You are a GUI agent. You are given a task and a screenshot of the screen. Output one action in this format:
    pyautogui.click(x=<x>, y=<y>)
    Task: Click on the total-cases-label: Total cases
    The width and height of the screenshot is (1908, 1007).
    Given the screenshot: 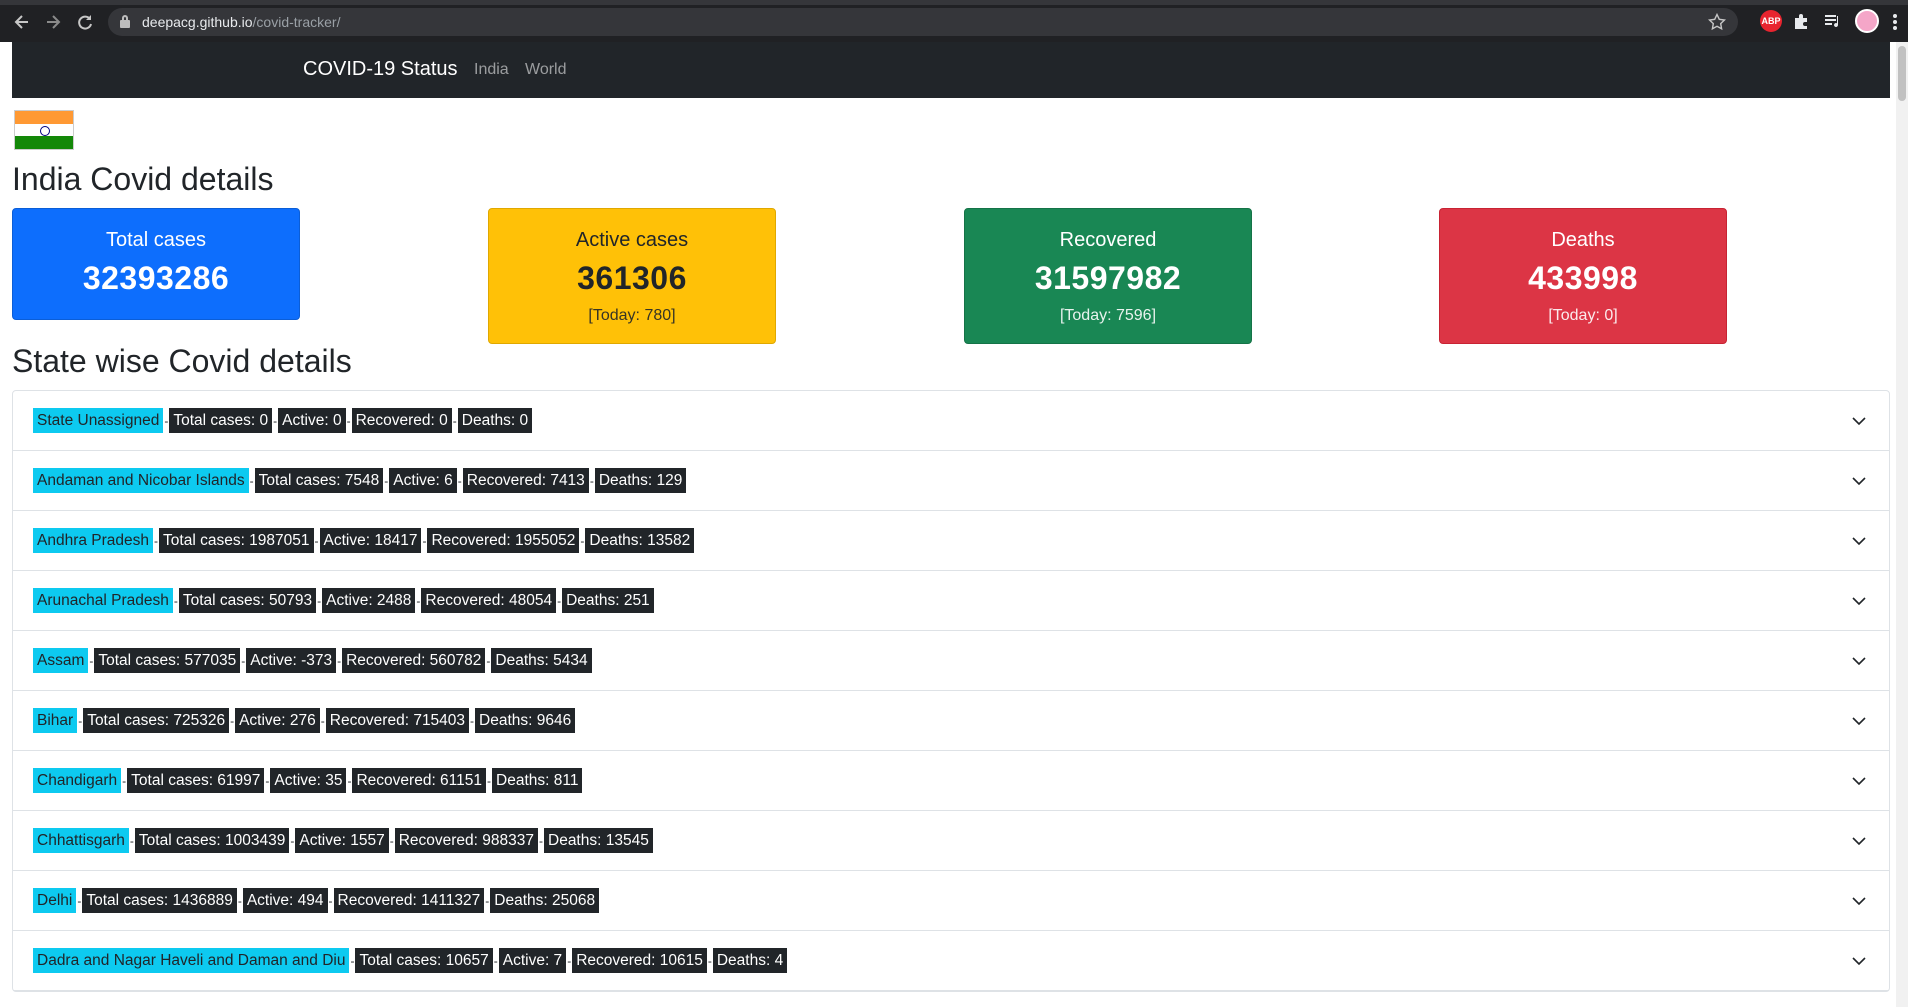 What is the action you would take?
    pyautogui.click(x=156, y=240)
    